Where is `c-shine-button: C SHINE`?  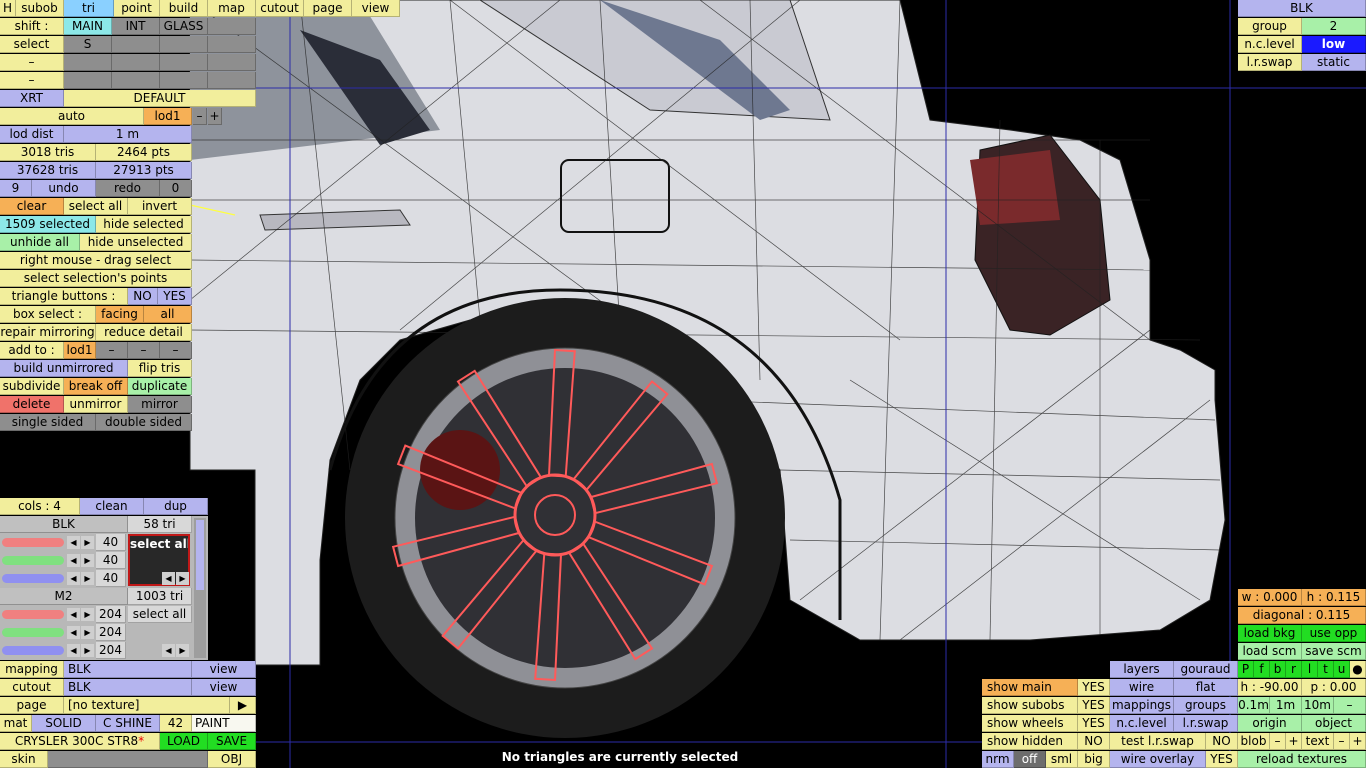 c-shine-button: C SHINE is located at coordinates (128, 723).